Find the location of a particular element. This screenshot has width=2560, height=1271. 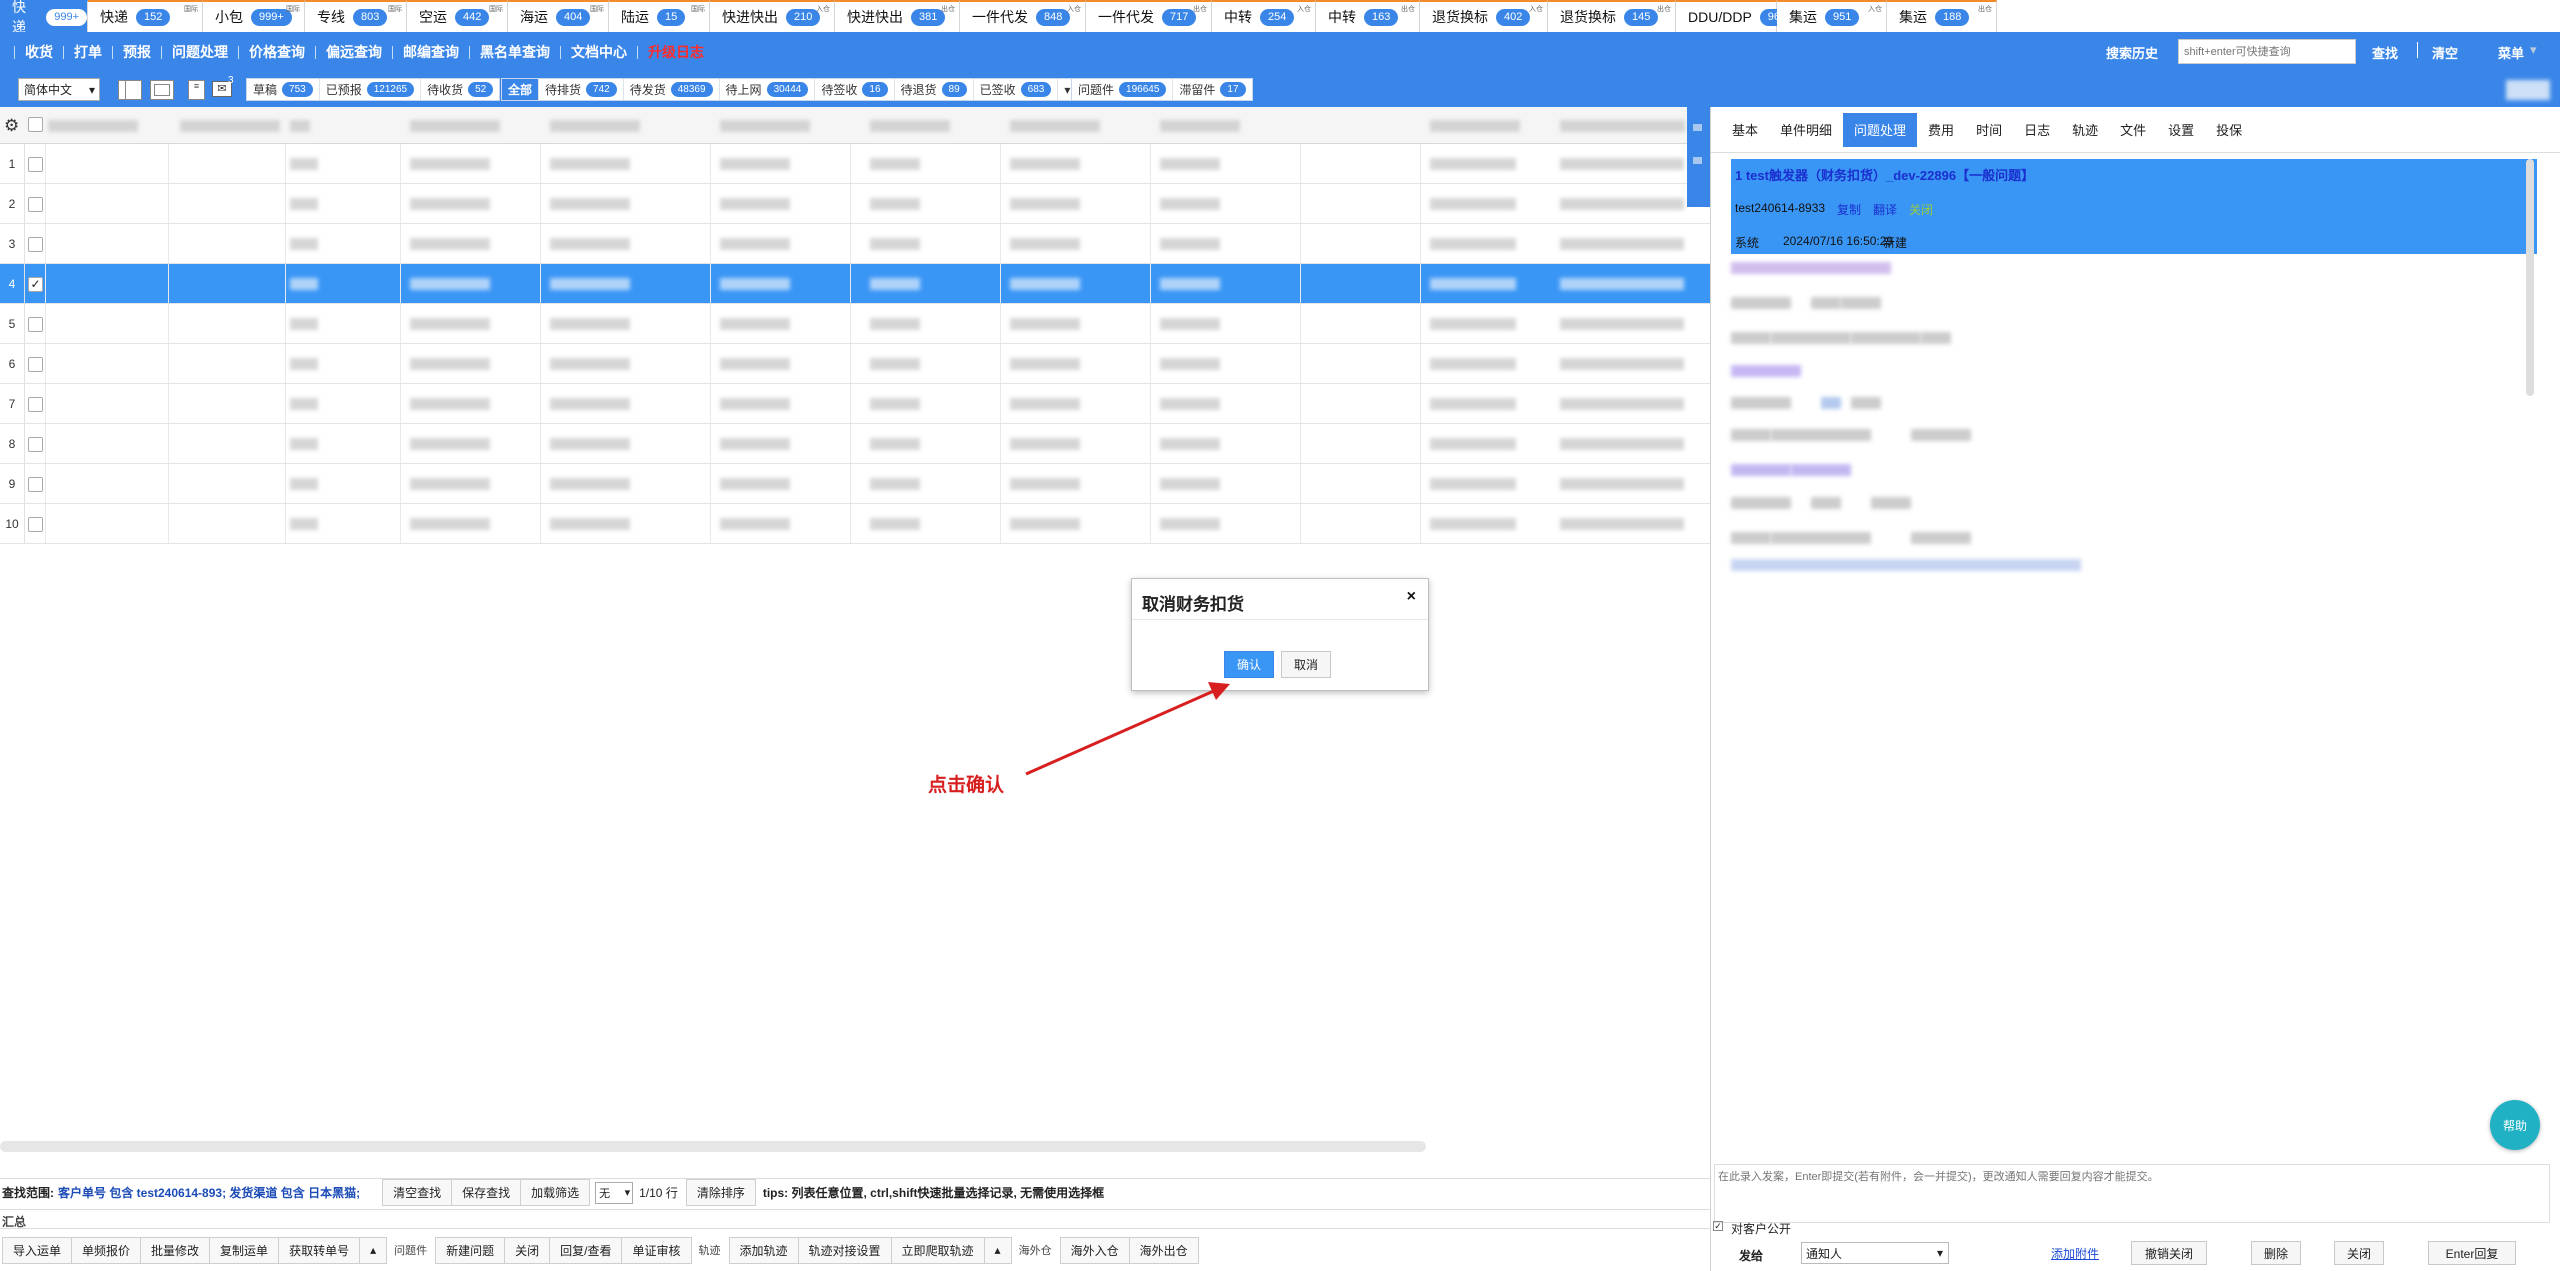

clear-button: 清空 is located at coordinates (2445, 52).